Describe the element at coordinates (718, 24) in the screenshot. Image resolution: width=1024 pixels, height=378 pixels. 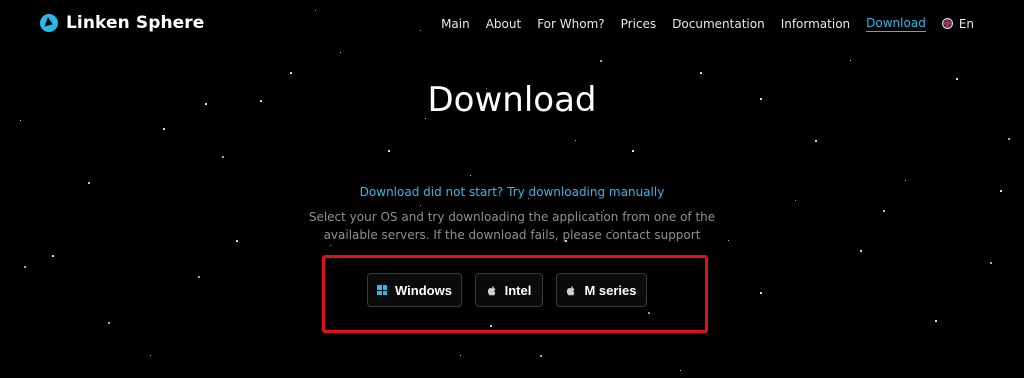
I see `nav-item-documentation: Documentation` at that location.